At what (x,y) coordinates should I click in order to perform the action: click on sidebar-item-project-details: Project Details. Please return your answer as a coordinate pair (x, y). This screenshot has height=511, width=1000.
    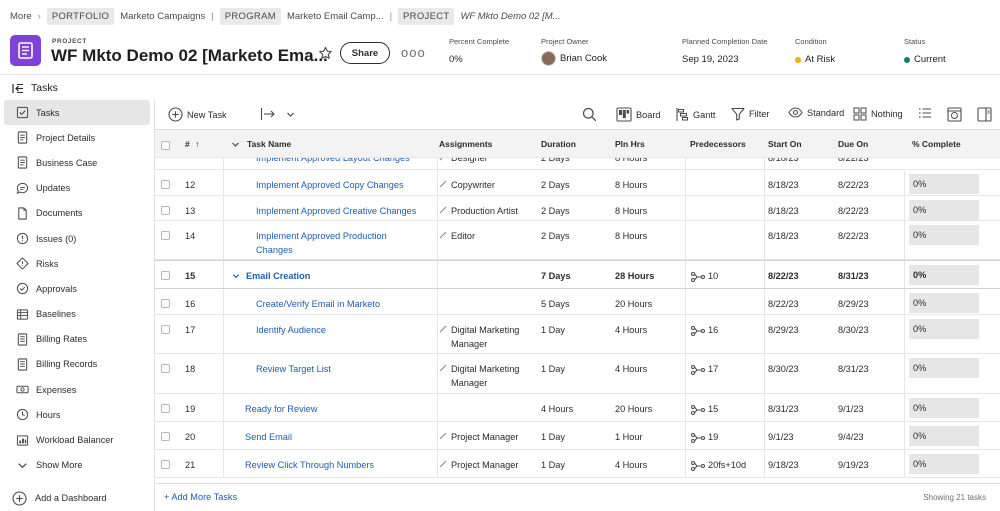
    Looking at the image, I should click on (77, 137).